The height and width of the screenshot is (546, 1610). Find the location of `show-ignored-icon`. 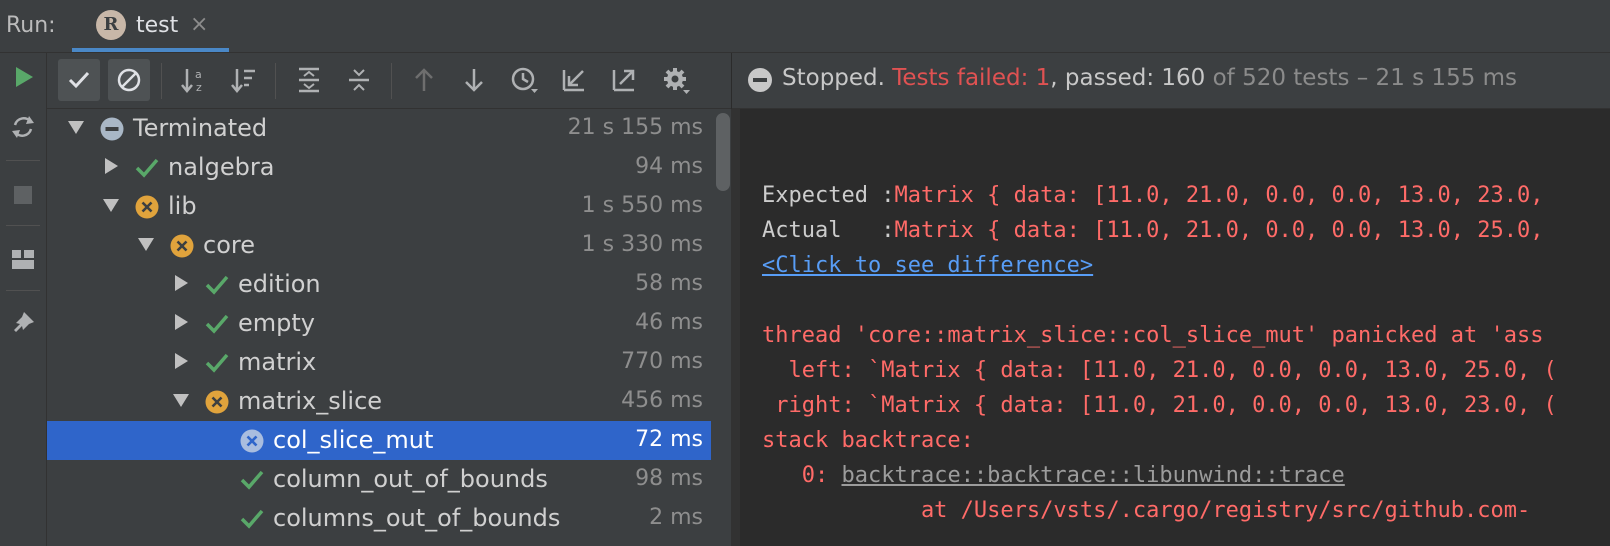

show-ignored-icon is located at coordinates (129, 80).